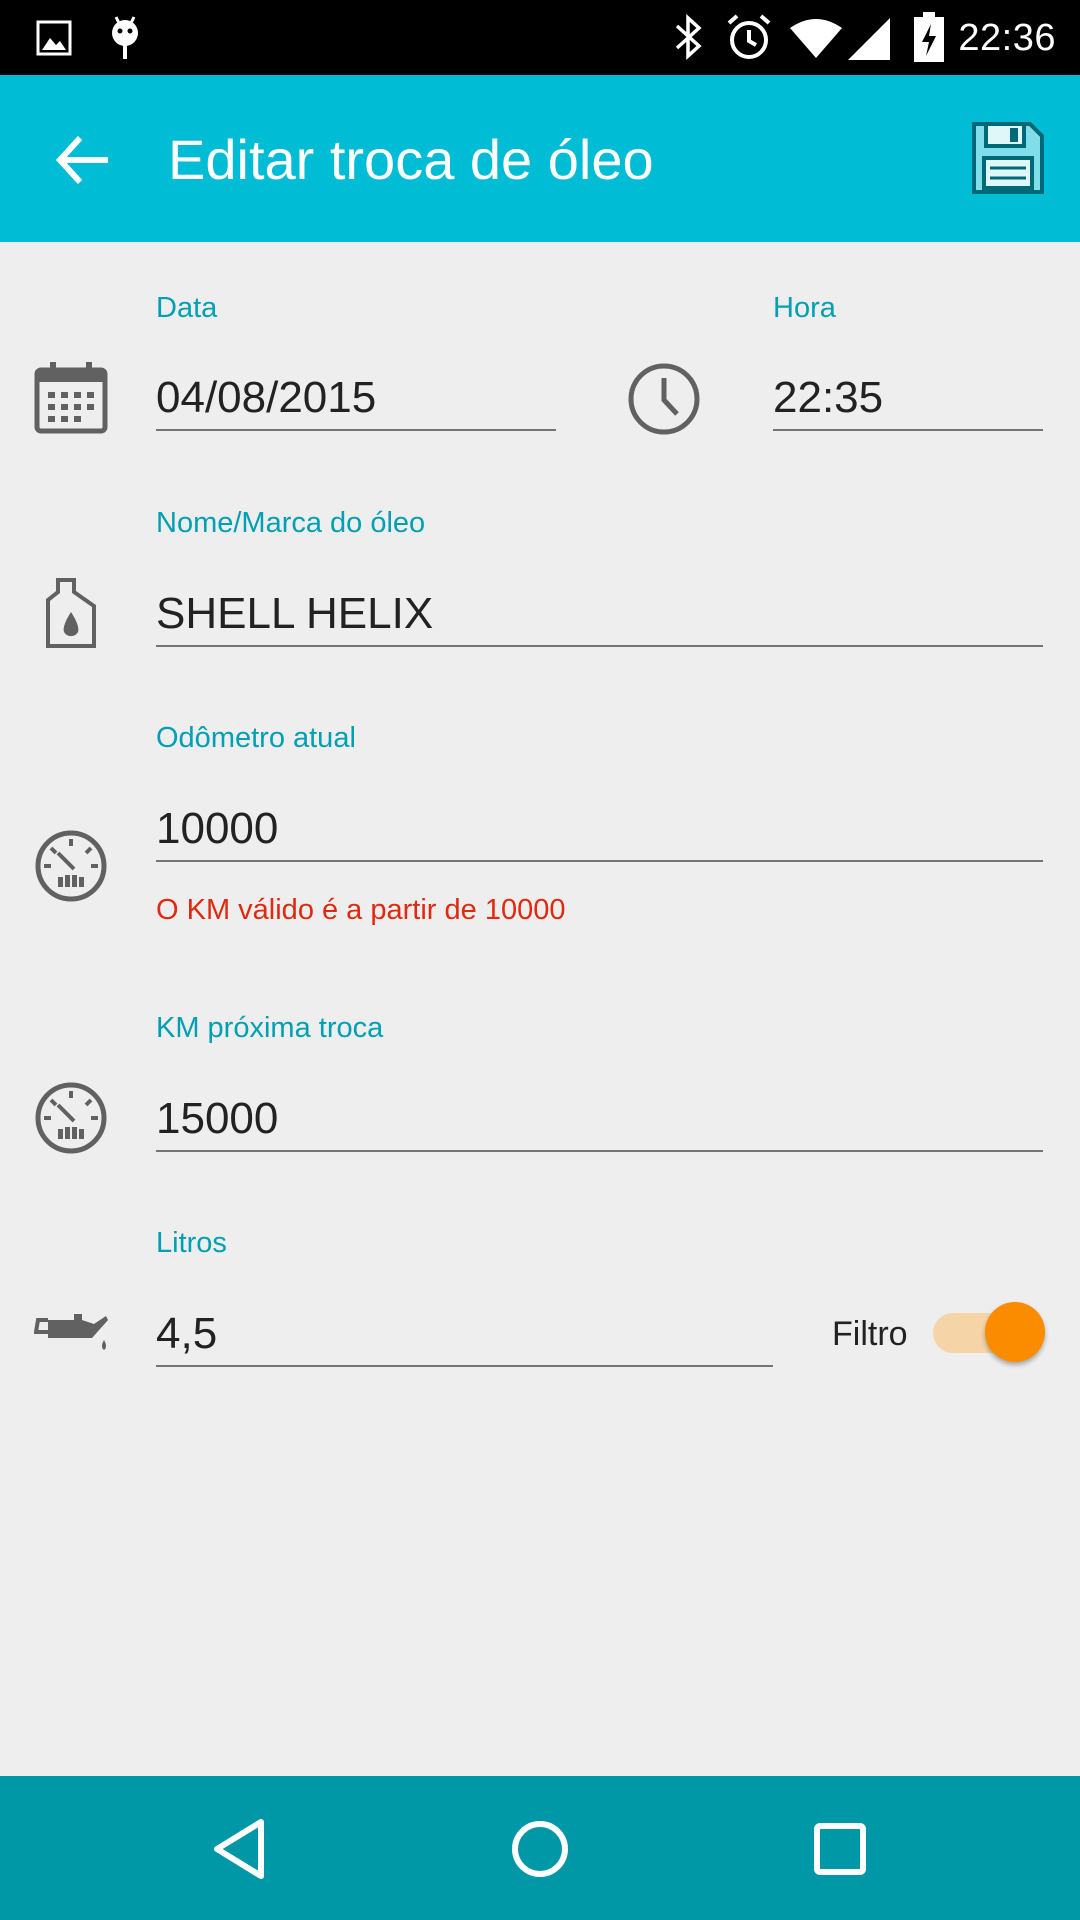 The image size is (1080, 1920). I want to click on nav-bar, so click(540, 1848).